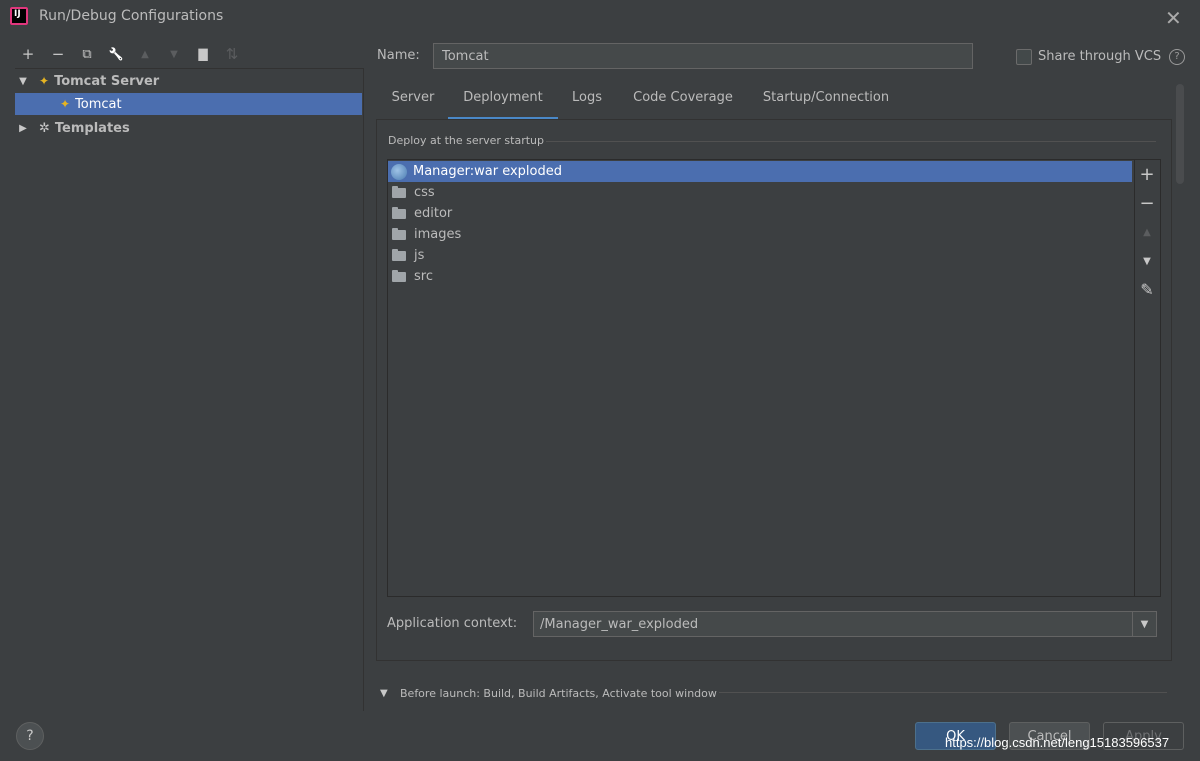 The width and height of the screenshot is (1200, 761). I want to click on tab-logs: Logs, so click(587, 103).